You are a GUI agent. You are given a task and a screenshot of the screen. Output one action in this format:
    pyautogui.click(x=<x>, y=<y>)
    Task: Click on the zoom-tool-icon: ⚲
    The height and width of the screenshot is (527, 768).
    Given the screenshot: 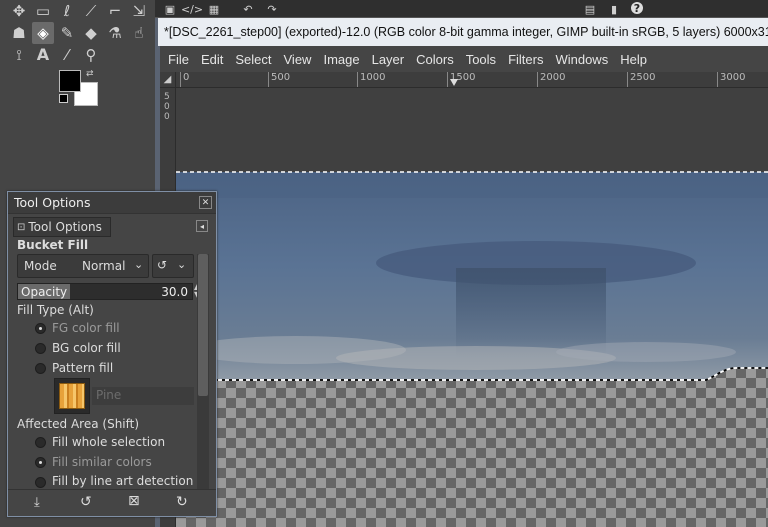 What is the action you would take?
    pyautogui.click(x=91, y=55)
    